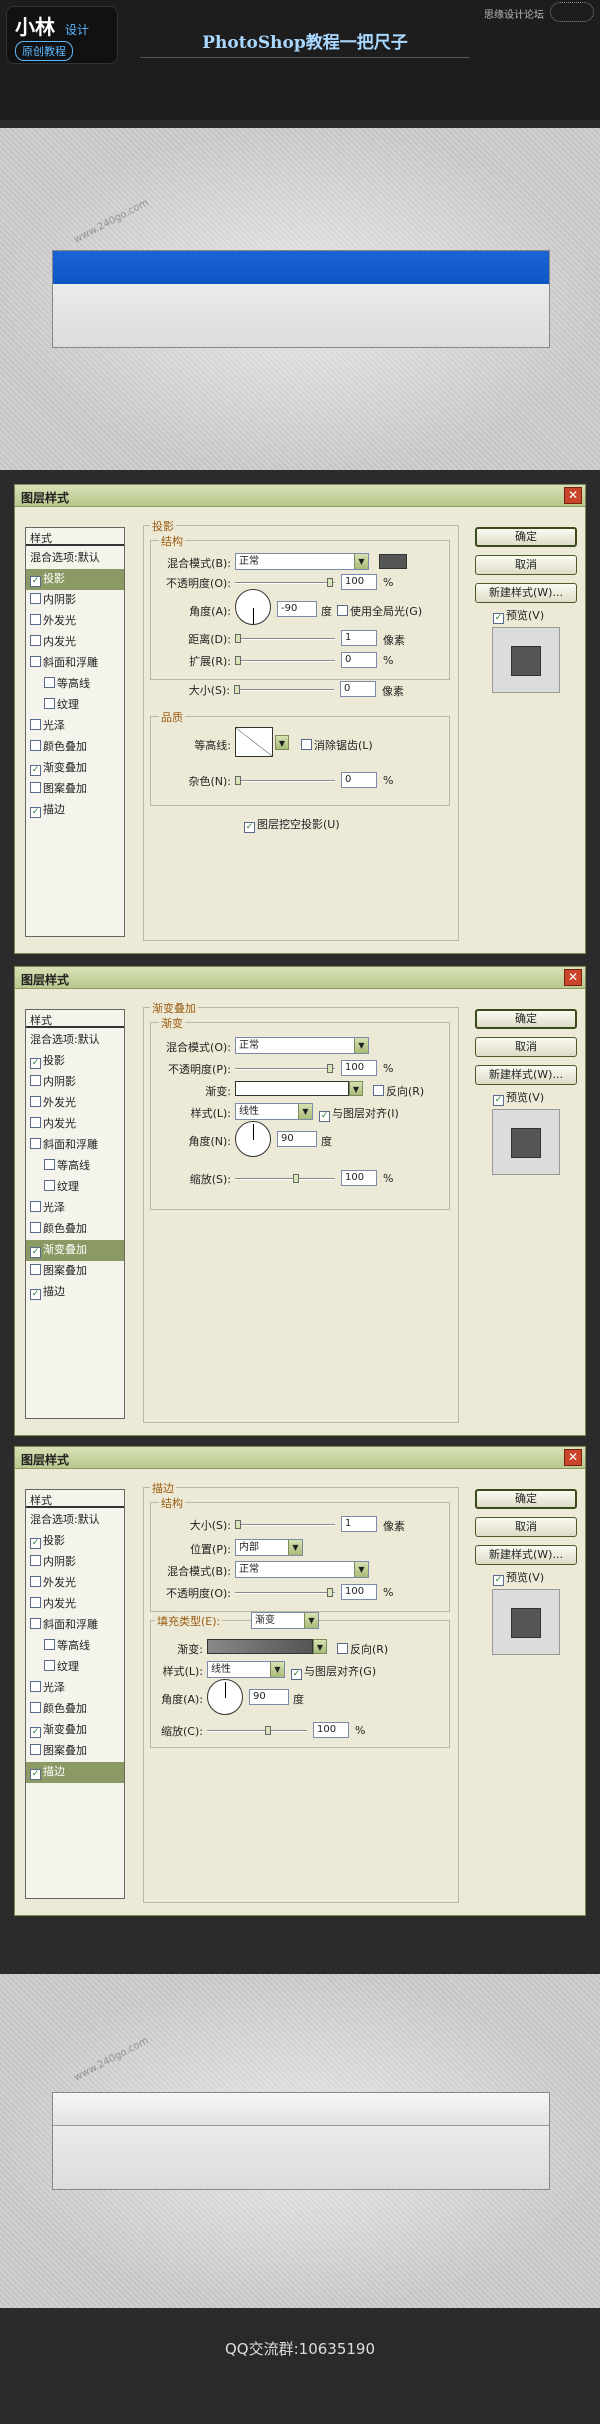 The height and width of the screenshot is (2424, 600). What do you see at coordinates (75, 1709) in the screenshot?
I see `style-item-color-overlay: 颜色叠加` at bounding box center [75, 1709].